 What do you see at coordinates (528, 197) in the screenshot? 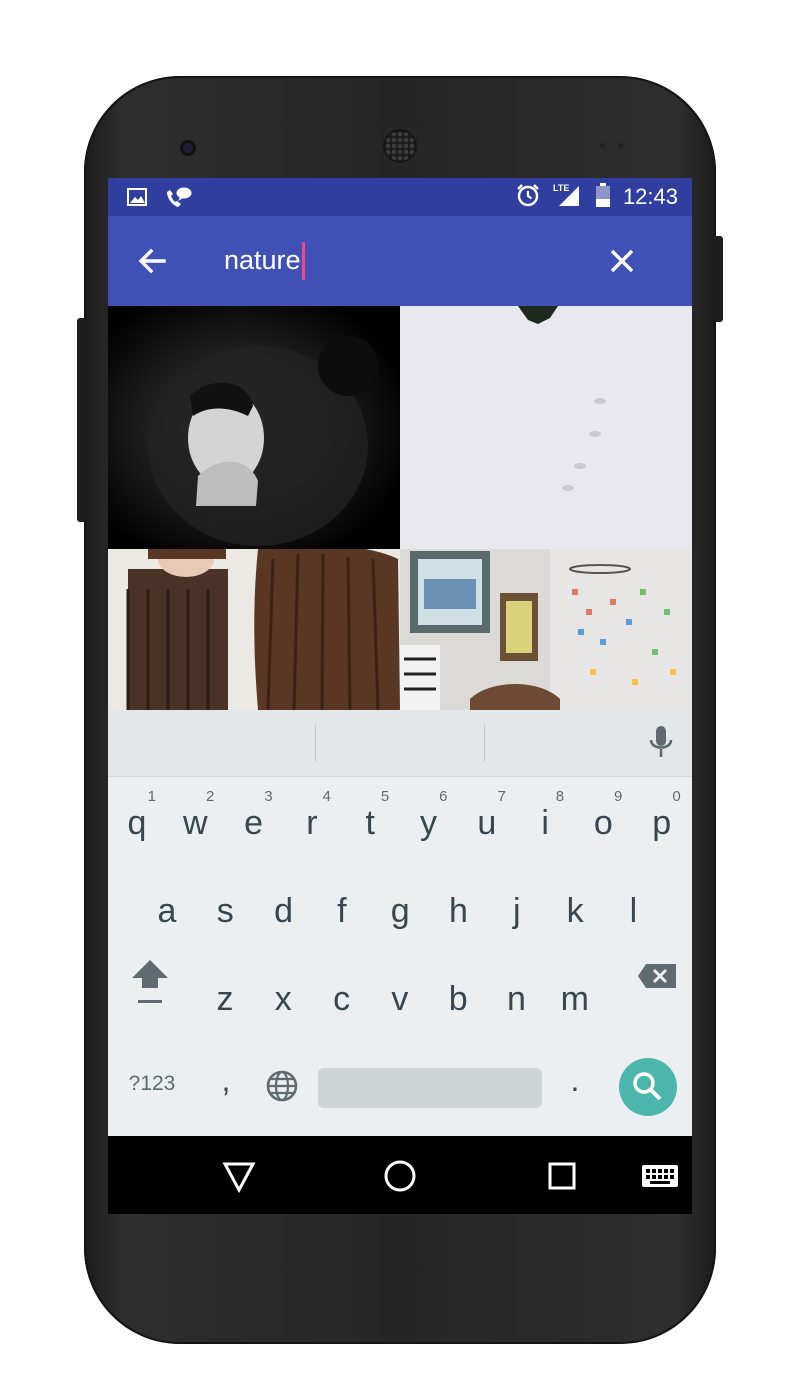
I see `alarm-icon` at bounding box center [528, 197].